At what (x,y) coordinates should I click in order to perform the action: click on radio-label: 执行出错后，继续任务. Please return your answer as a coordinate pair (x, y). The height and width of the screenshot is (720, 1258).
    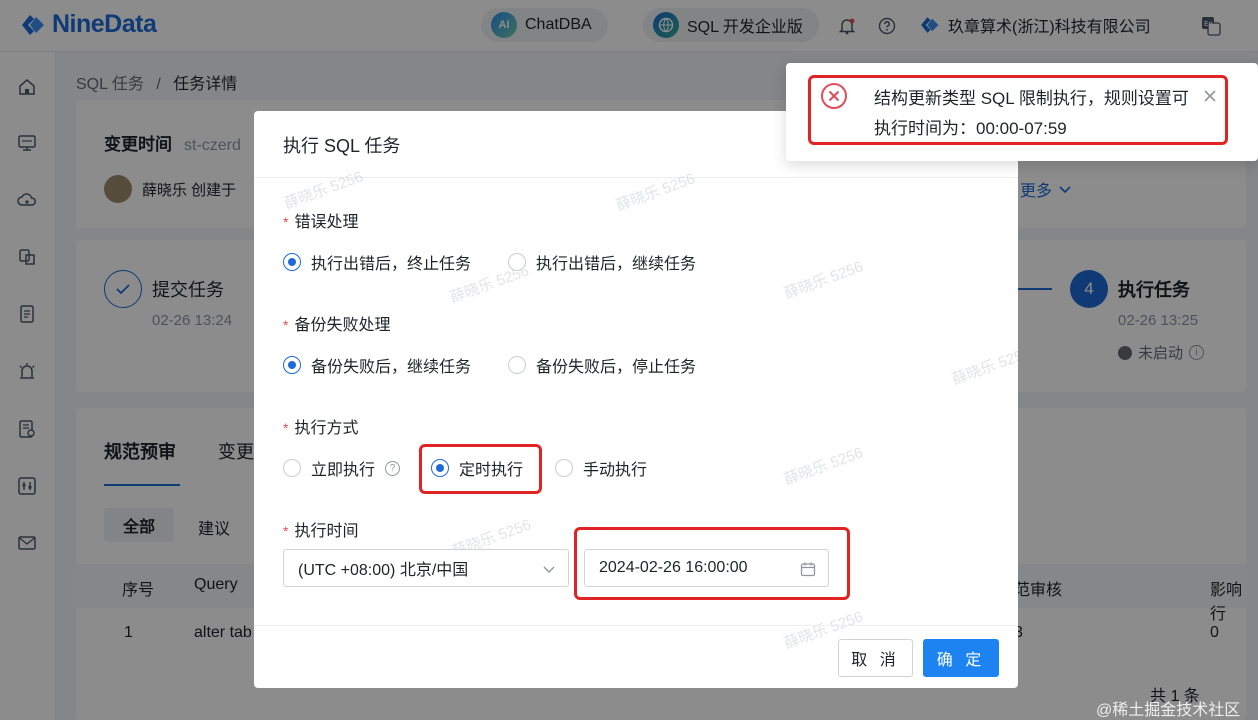
    Looking at the image, I should click on (616, 264).